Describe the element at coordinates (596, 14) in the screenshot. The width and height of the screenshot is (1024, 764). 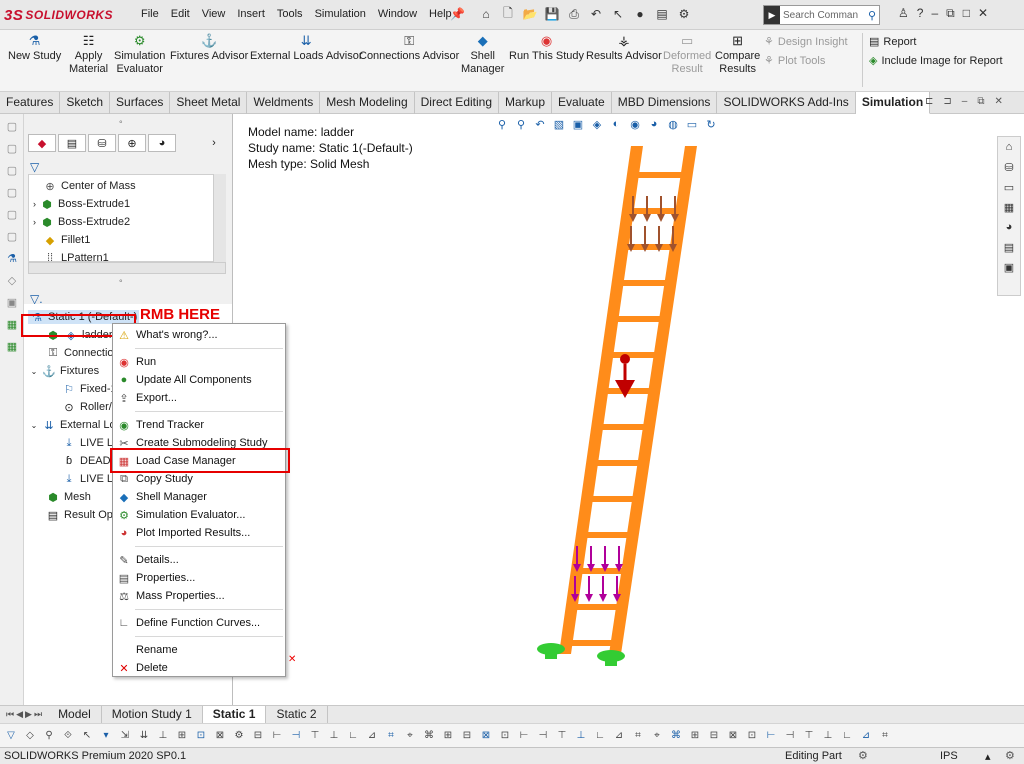
I see `undo-icon: ↶` at that location.